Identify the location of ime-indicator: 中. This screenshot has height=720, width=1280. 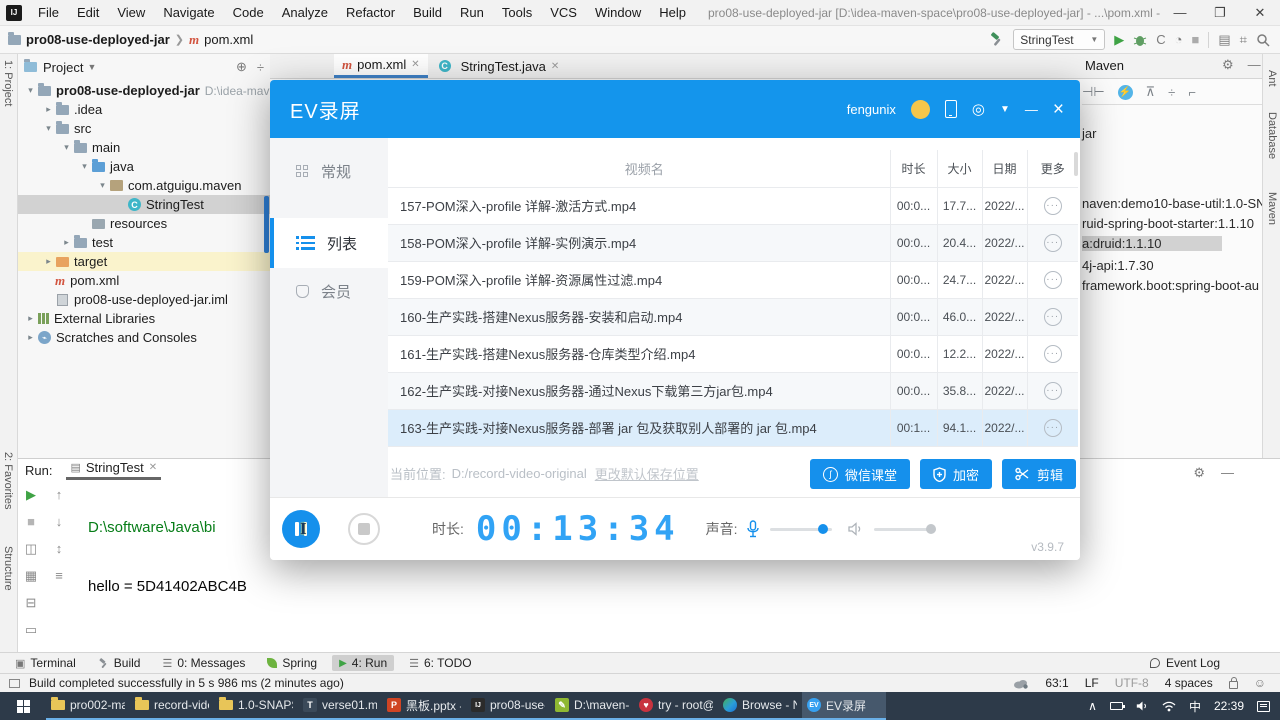
(1195, 706).